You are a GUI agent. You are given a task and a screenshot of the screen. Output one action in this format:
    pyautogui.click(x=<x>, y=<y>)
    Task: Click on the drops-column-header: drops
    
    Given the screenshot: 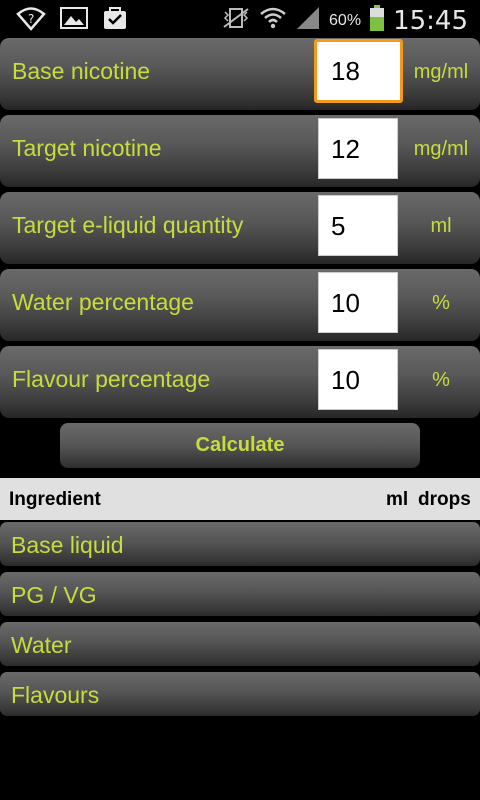 What is the action you would take?
    pyautogui.click(x=444, y=499)
    